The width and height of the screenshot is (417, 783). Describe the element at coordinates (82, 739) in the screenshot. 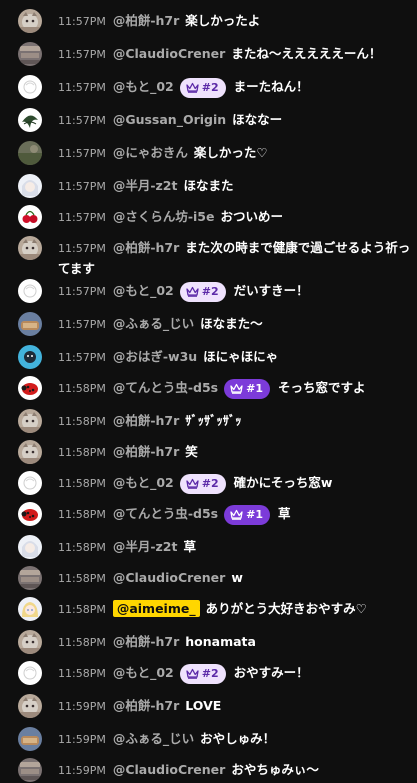

I see `message-timestamp: 11:59PM` at that location.